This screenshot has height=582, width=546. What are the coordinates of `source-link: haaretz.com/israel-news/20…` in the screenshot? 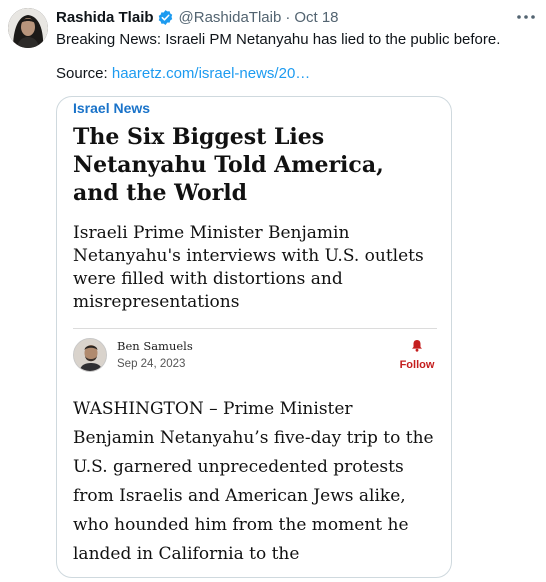 It's located at (211, 73).